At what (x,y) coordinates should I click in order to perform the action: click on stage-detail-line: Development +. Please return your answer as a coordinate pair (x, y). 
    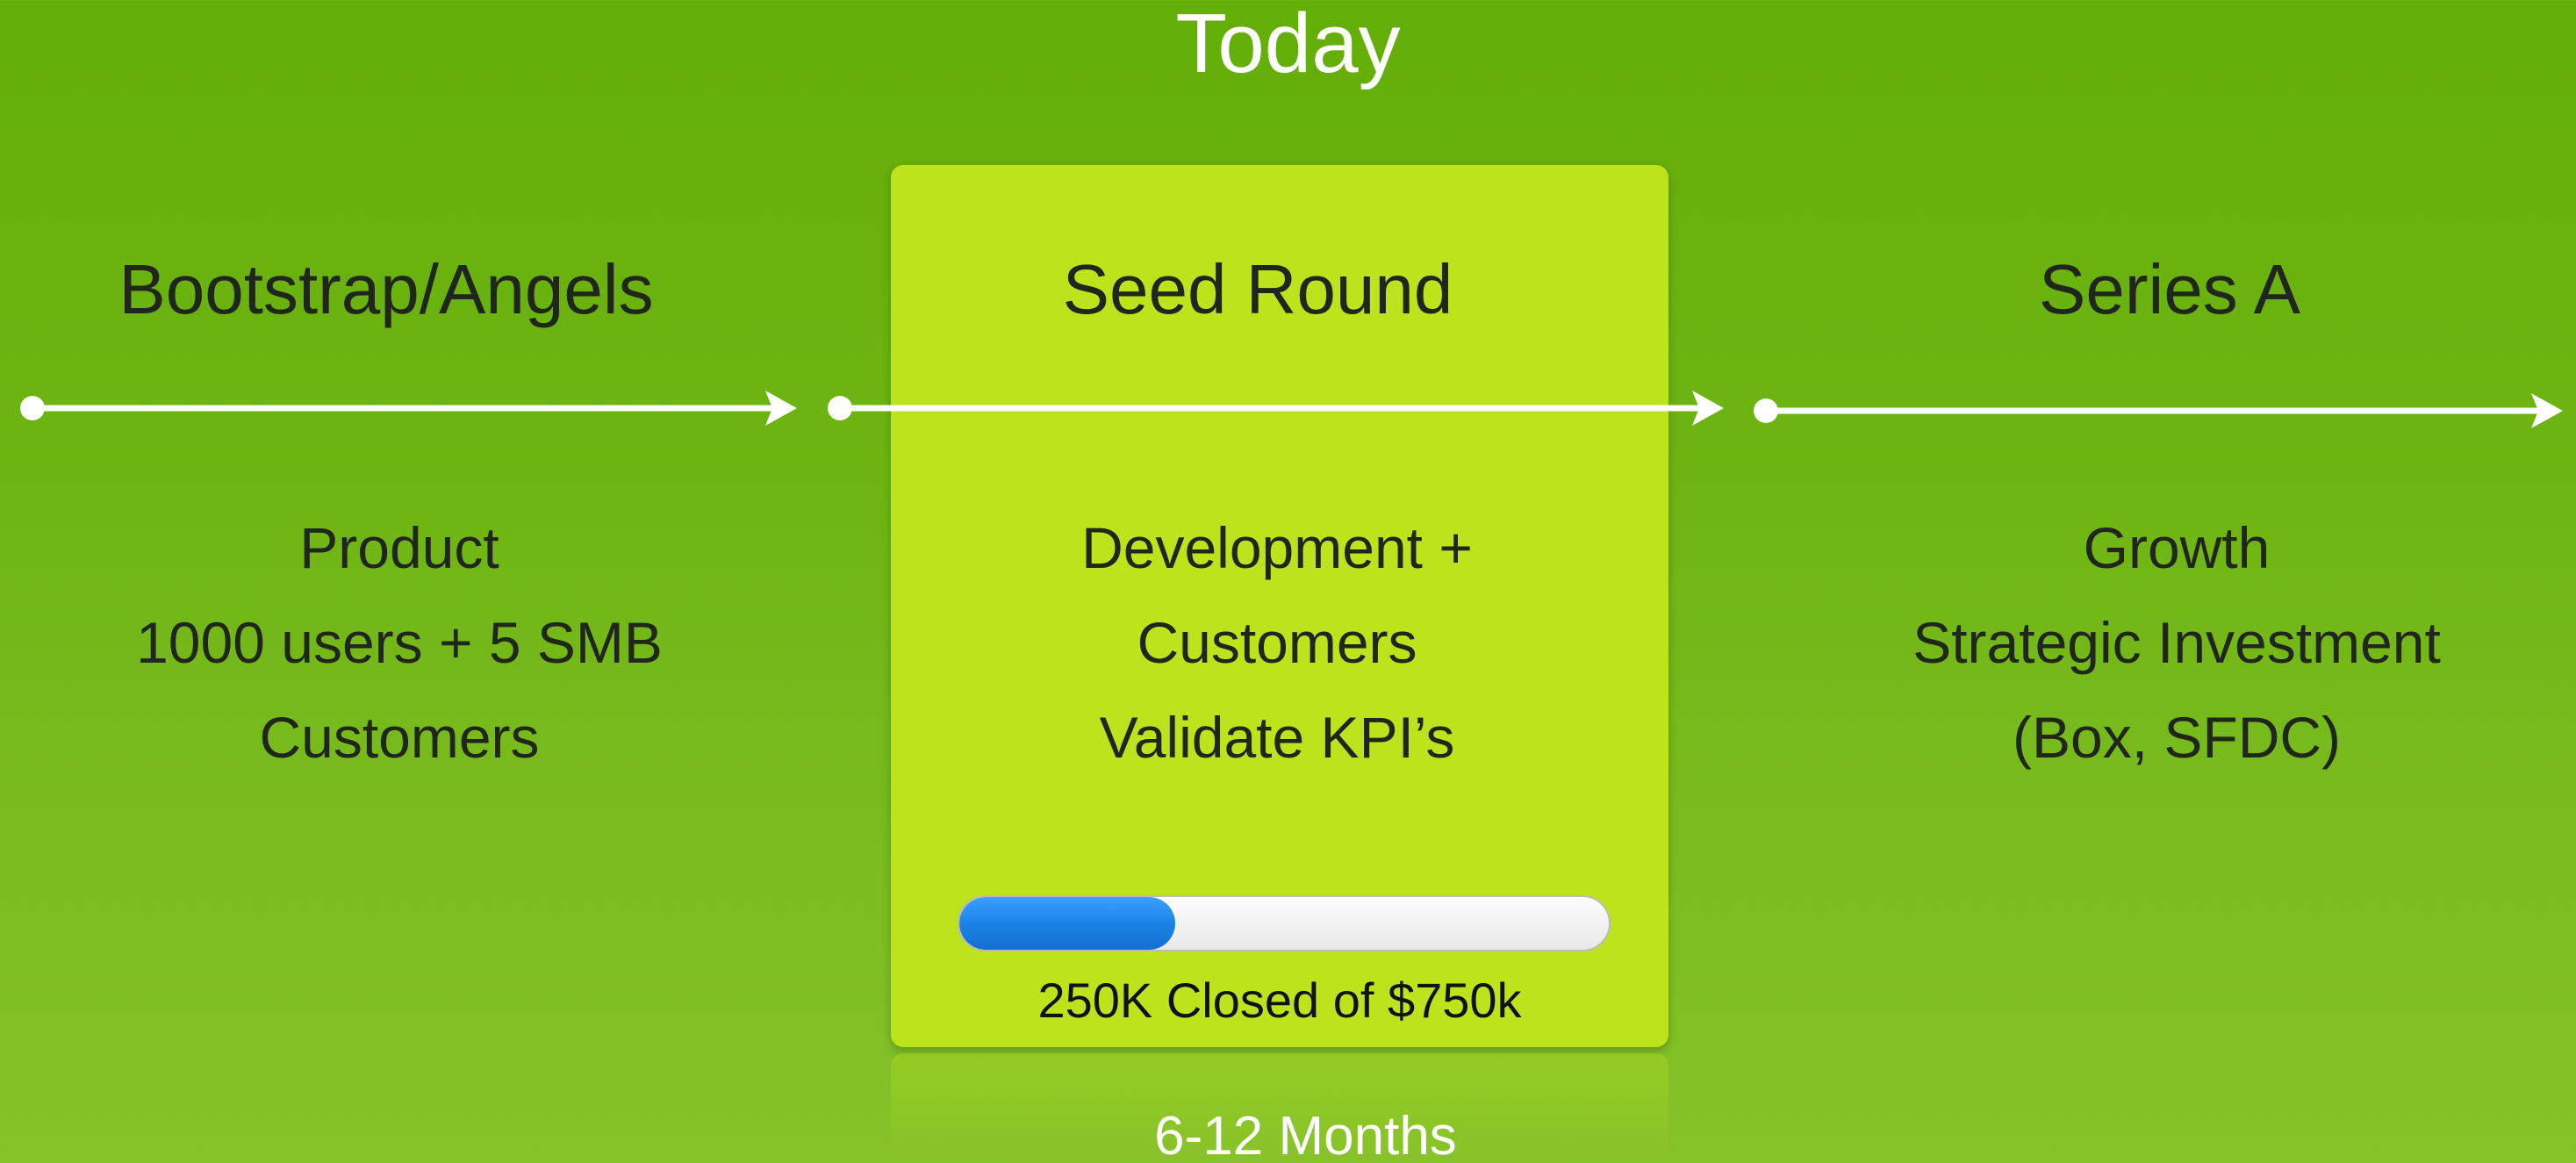
    Looking at the image, I should click on (1277, 547).